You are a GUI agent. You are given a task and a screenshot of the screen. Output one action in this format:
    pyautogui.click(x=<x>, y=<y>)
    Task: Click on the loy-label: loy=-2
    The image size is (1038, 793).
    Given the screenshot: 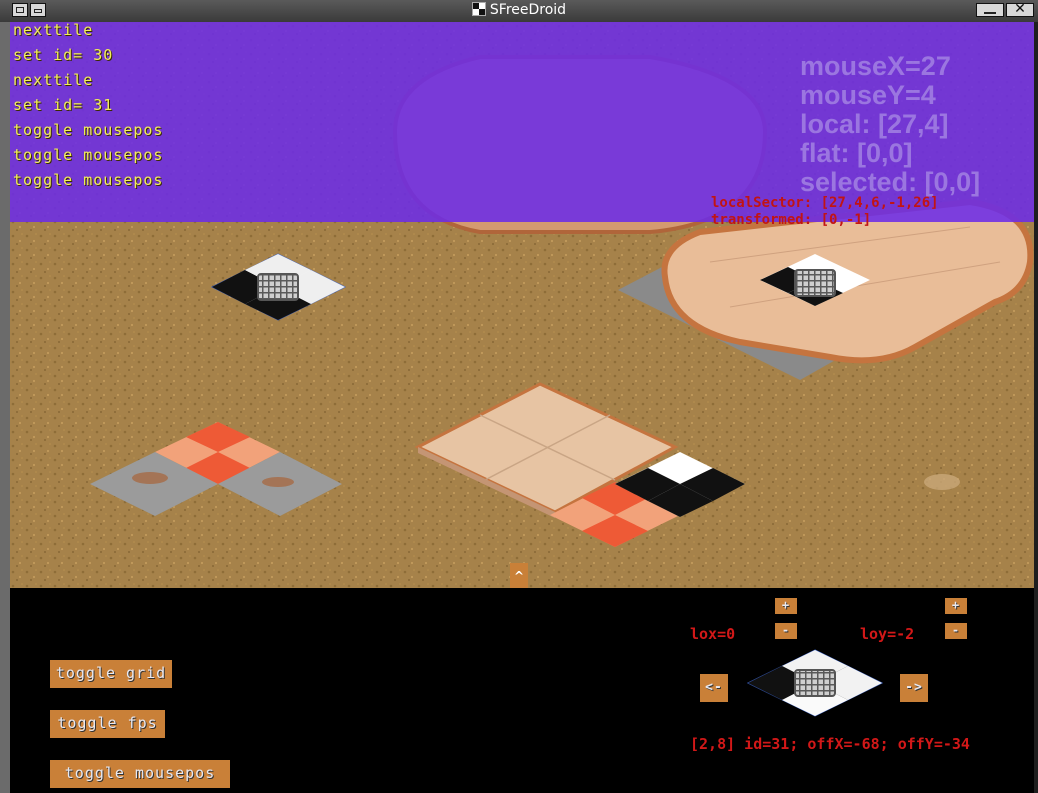 What is the action you would take?
    pyautogui.click(x=887, y=634)
    